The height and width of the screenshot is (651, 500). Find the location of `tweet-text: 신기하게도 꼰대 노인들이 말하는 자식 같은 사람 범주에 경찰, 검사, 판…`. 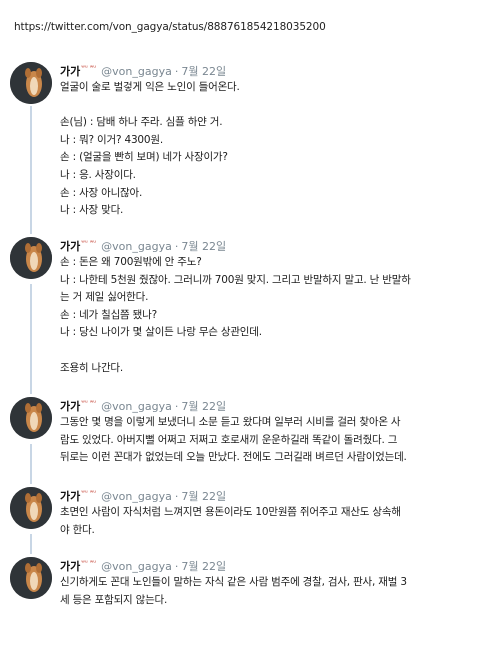

tweet-text: 신기하게도 꼰대 노인들이 말하는 자식 같은 사람 범주에 경찰, 검사, 판… is located at coordinates (272, 591).